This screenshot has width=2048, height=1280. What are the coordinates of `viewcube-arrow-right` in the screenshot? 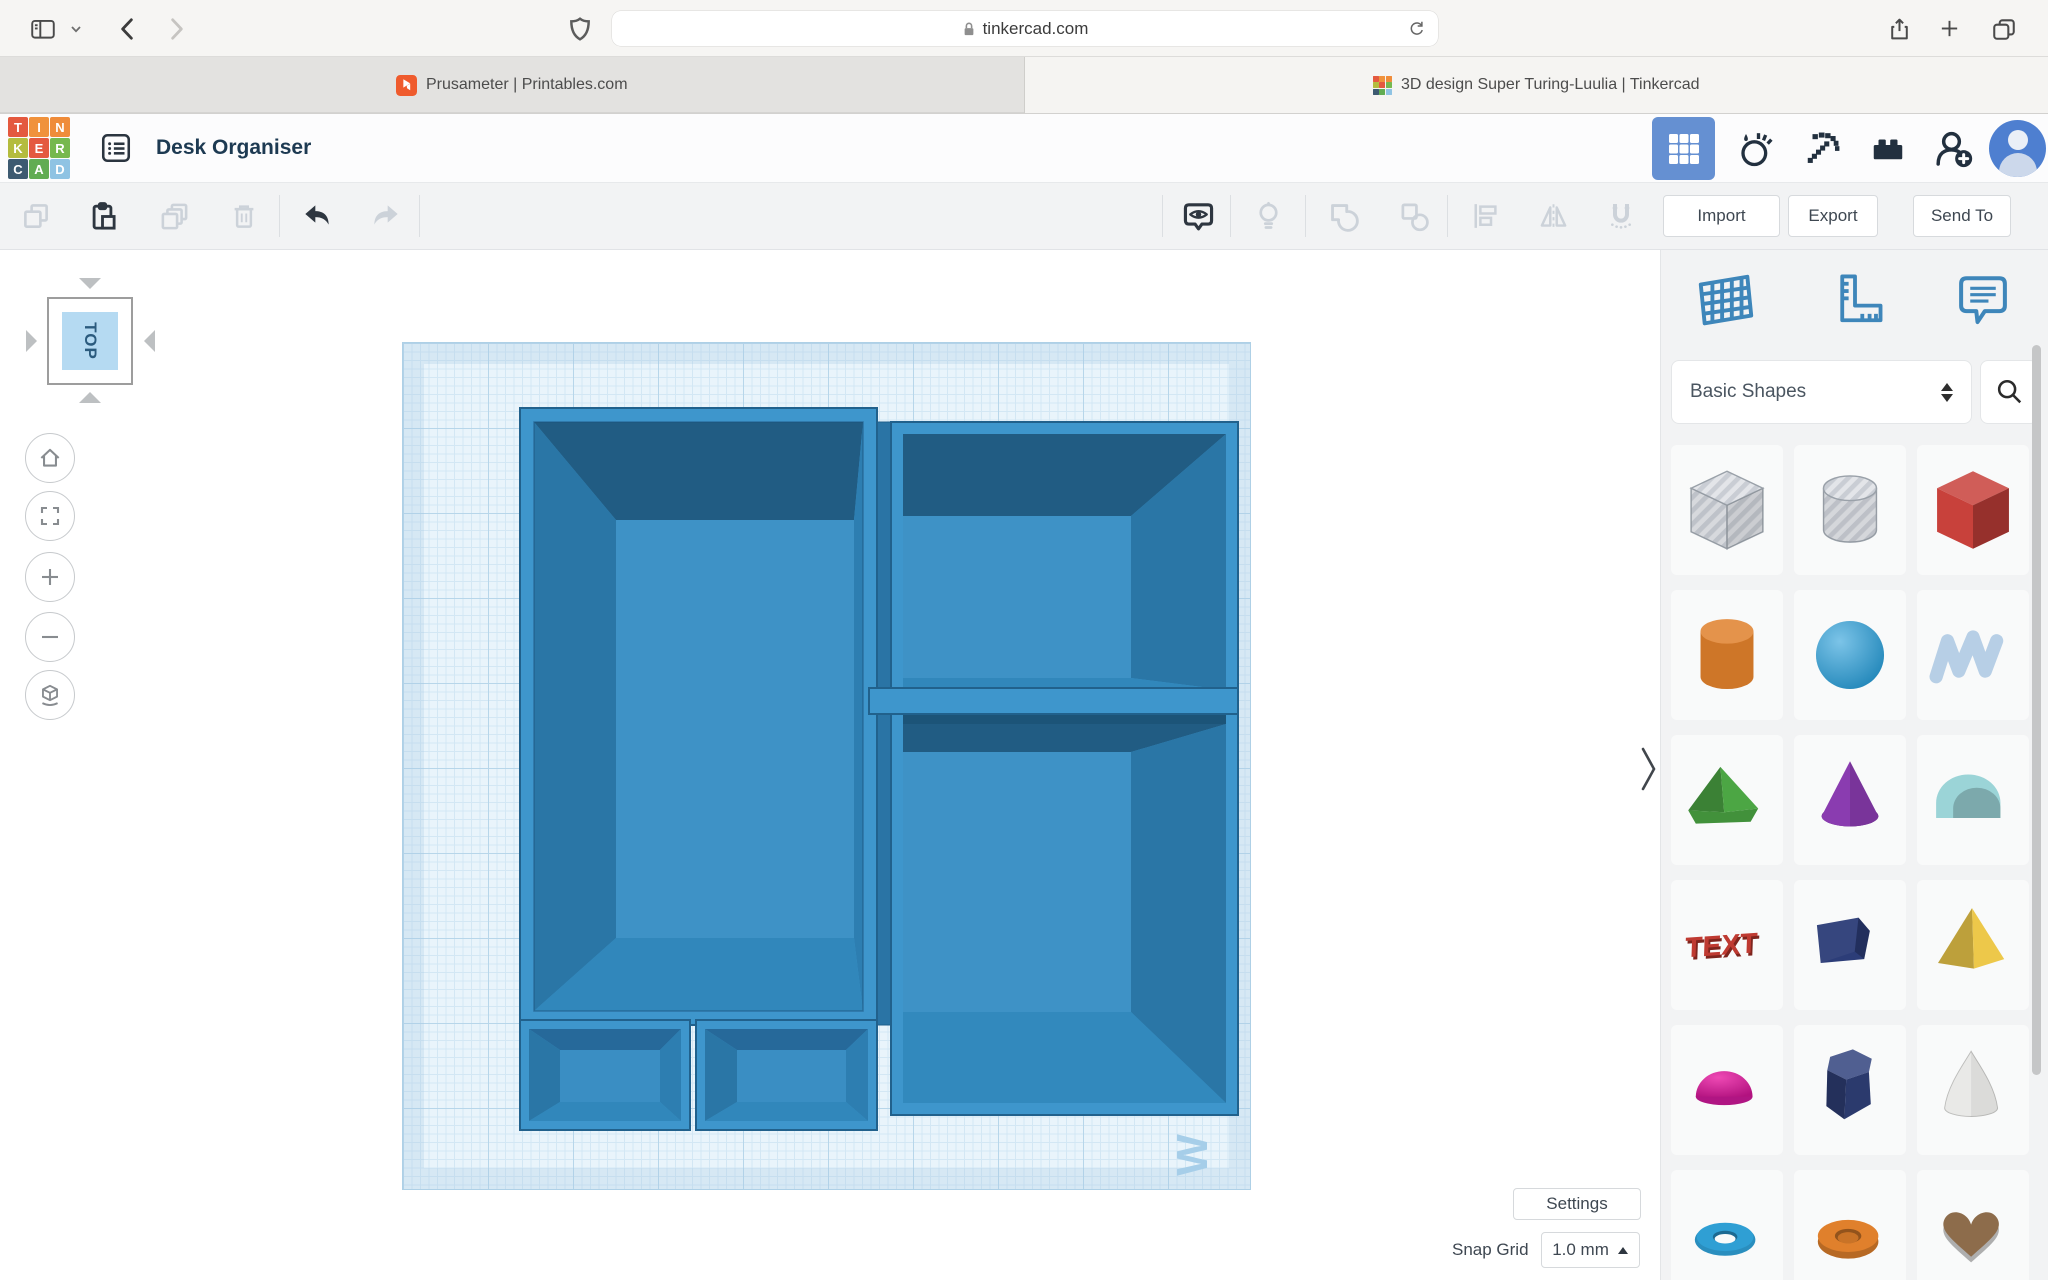 It's located at (149, 341).